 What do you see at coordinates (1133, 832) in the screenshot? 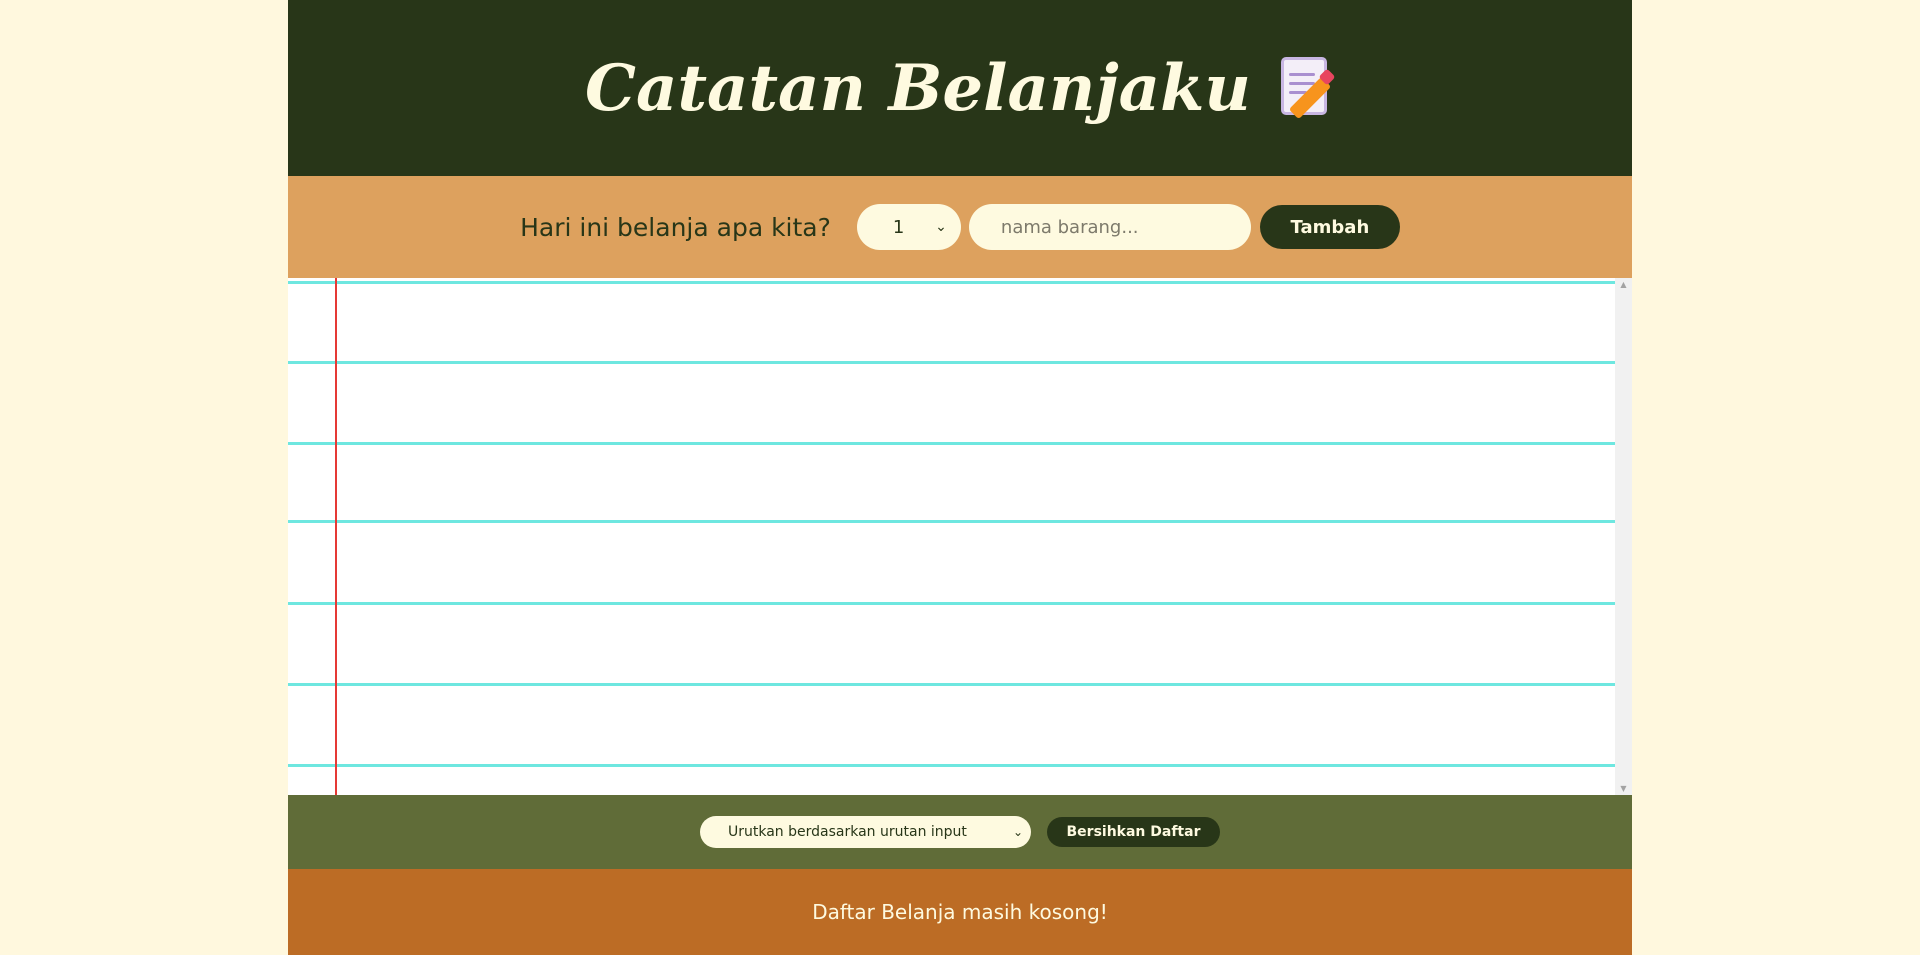
I see `clear-list-button: Bersihkan Daftar` at bounding box center [1133, 832].